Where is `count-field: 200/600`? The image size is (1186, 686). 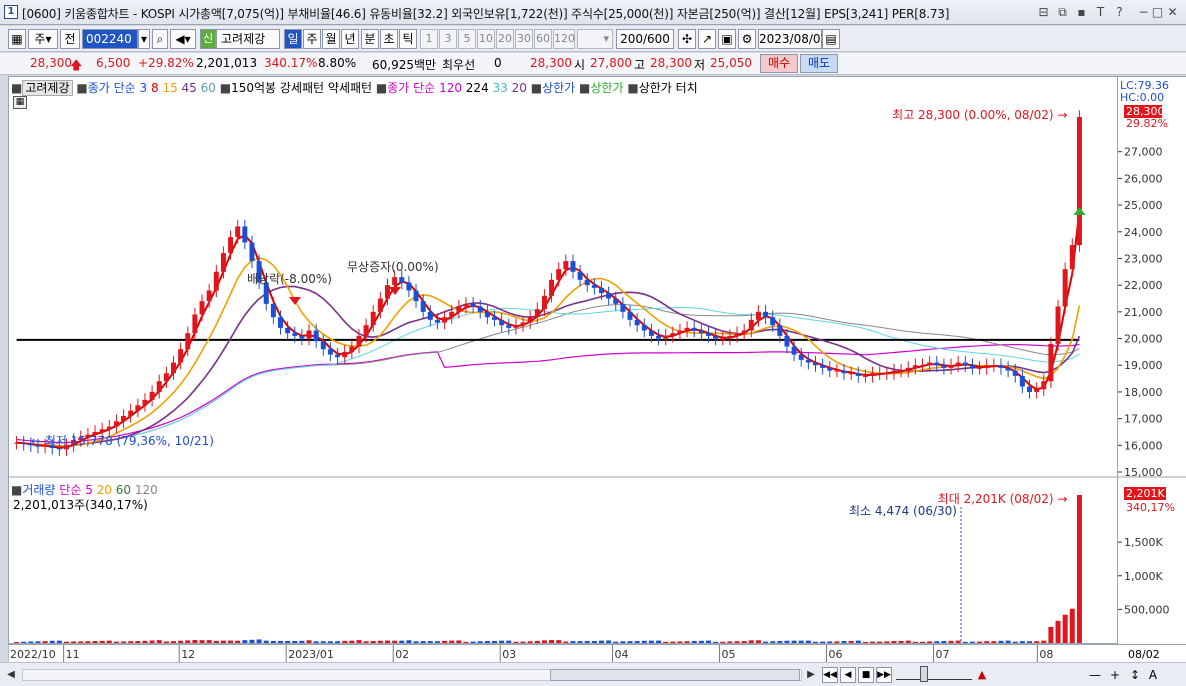
count-field: 200/600 is located at coordinates (645, 39).